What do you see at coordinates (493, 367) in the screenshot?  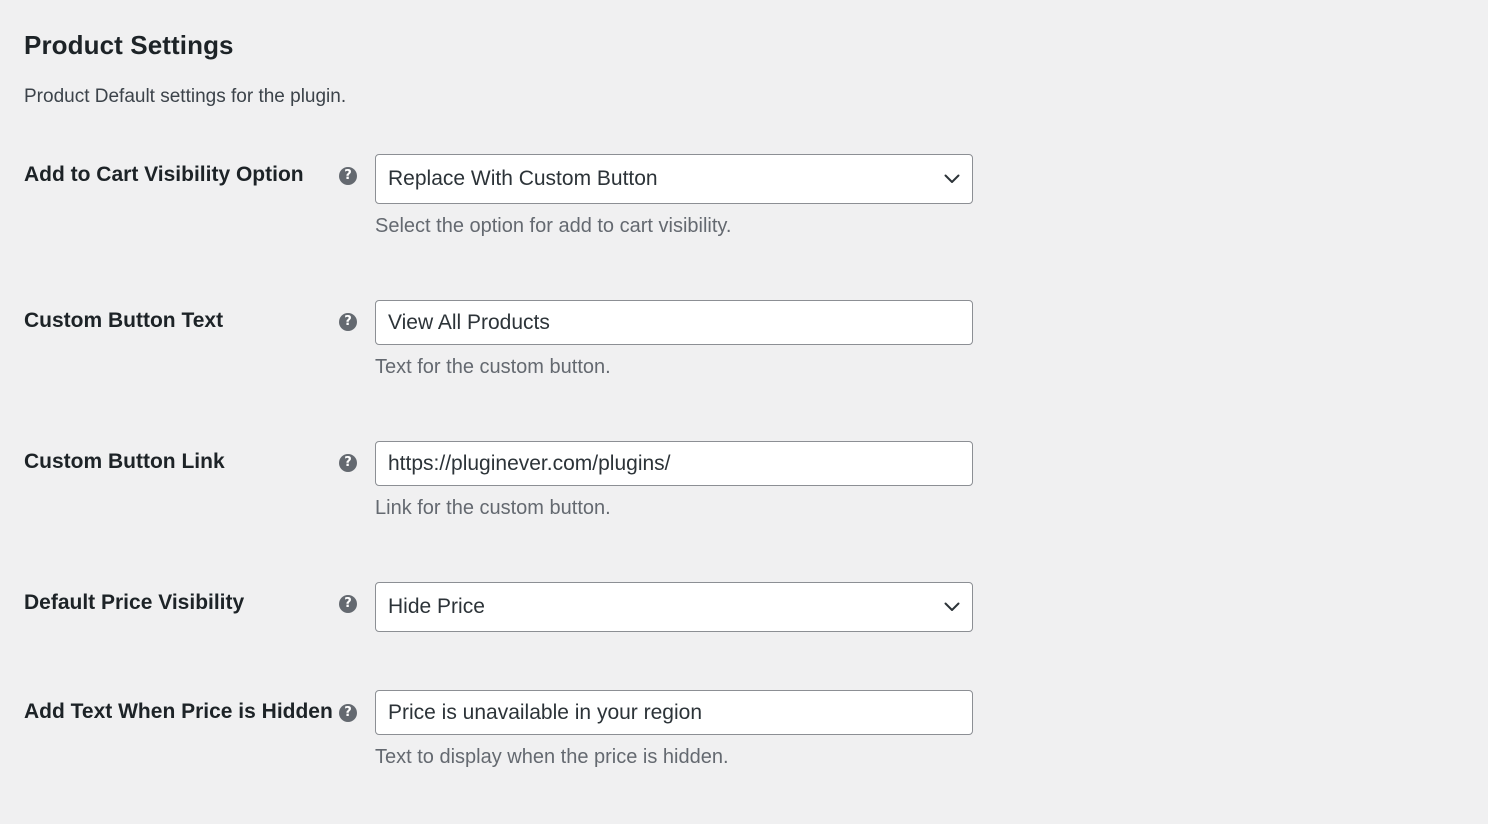 I see `field-description: Text for the custom button.` at bounding box center [493, 367].